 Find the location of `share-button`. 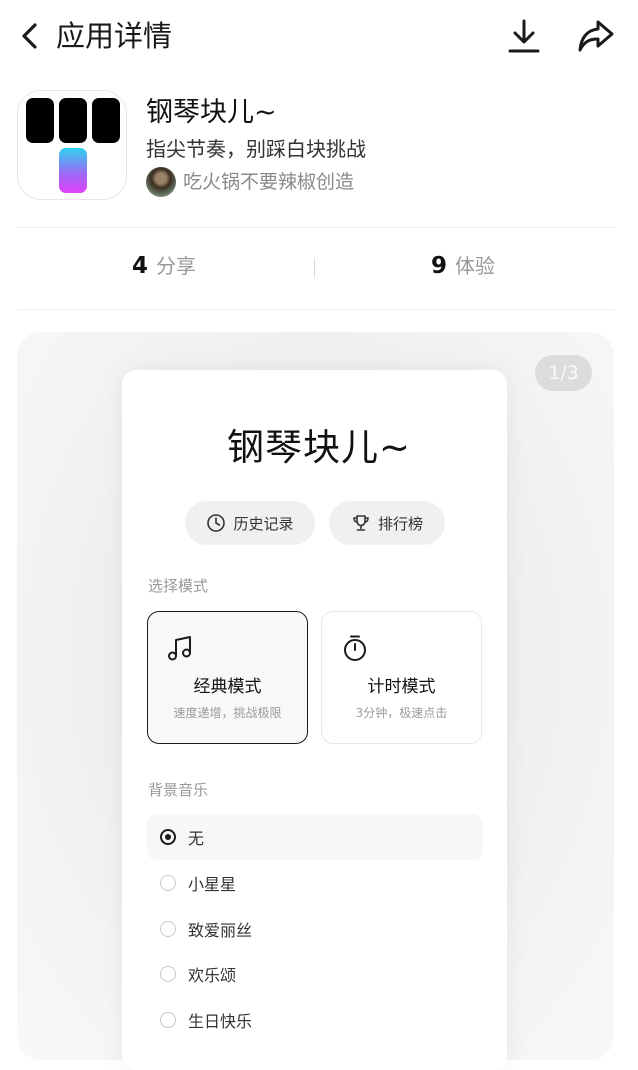

share-button is located at coordinates (596, 36).